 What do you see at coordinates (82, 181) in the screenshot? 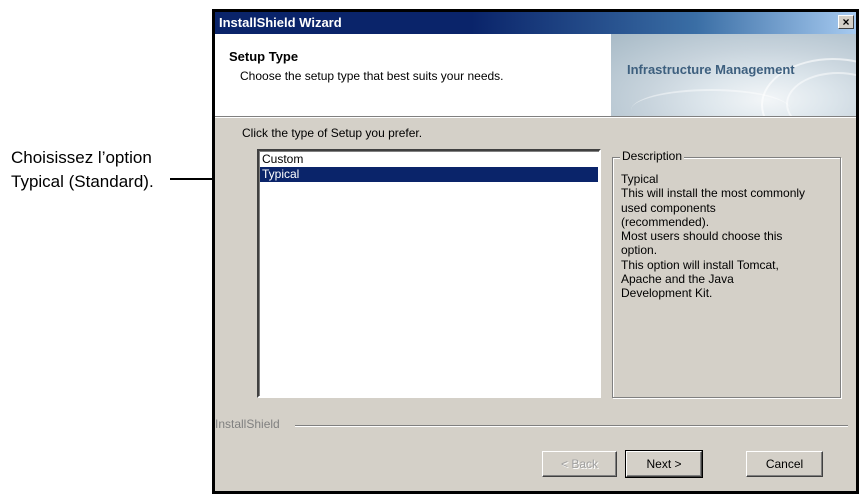
I see `annotation-line-2: Typical (Standard).` at bounding box center [82, 181].